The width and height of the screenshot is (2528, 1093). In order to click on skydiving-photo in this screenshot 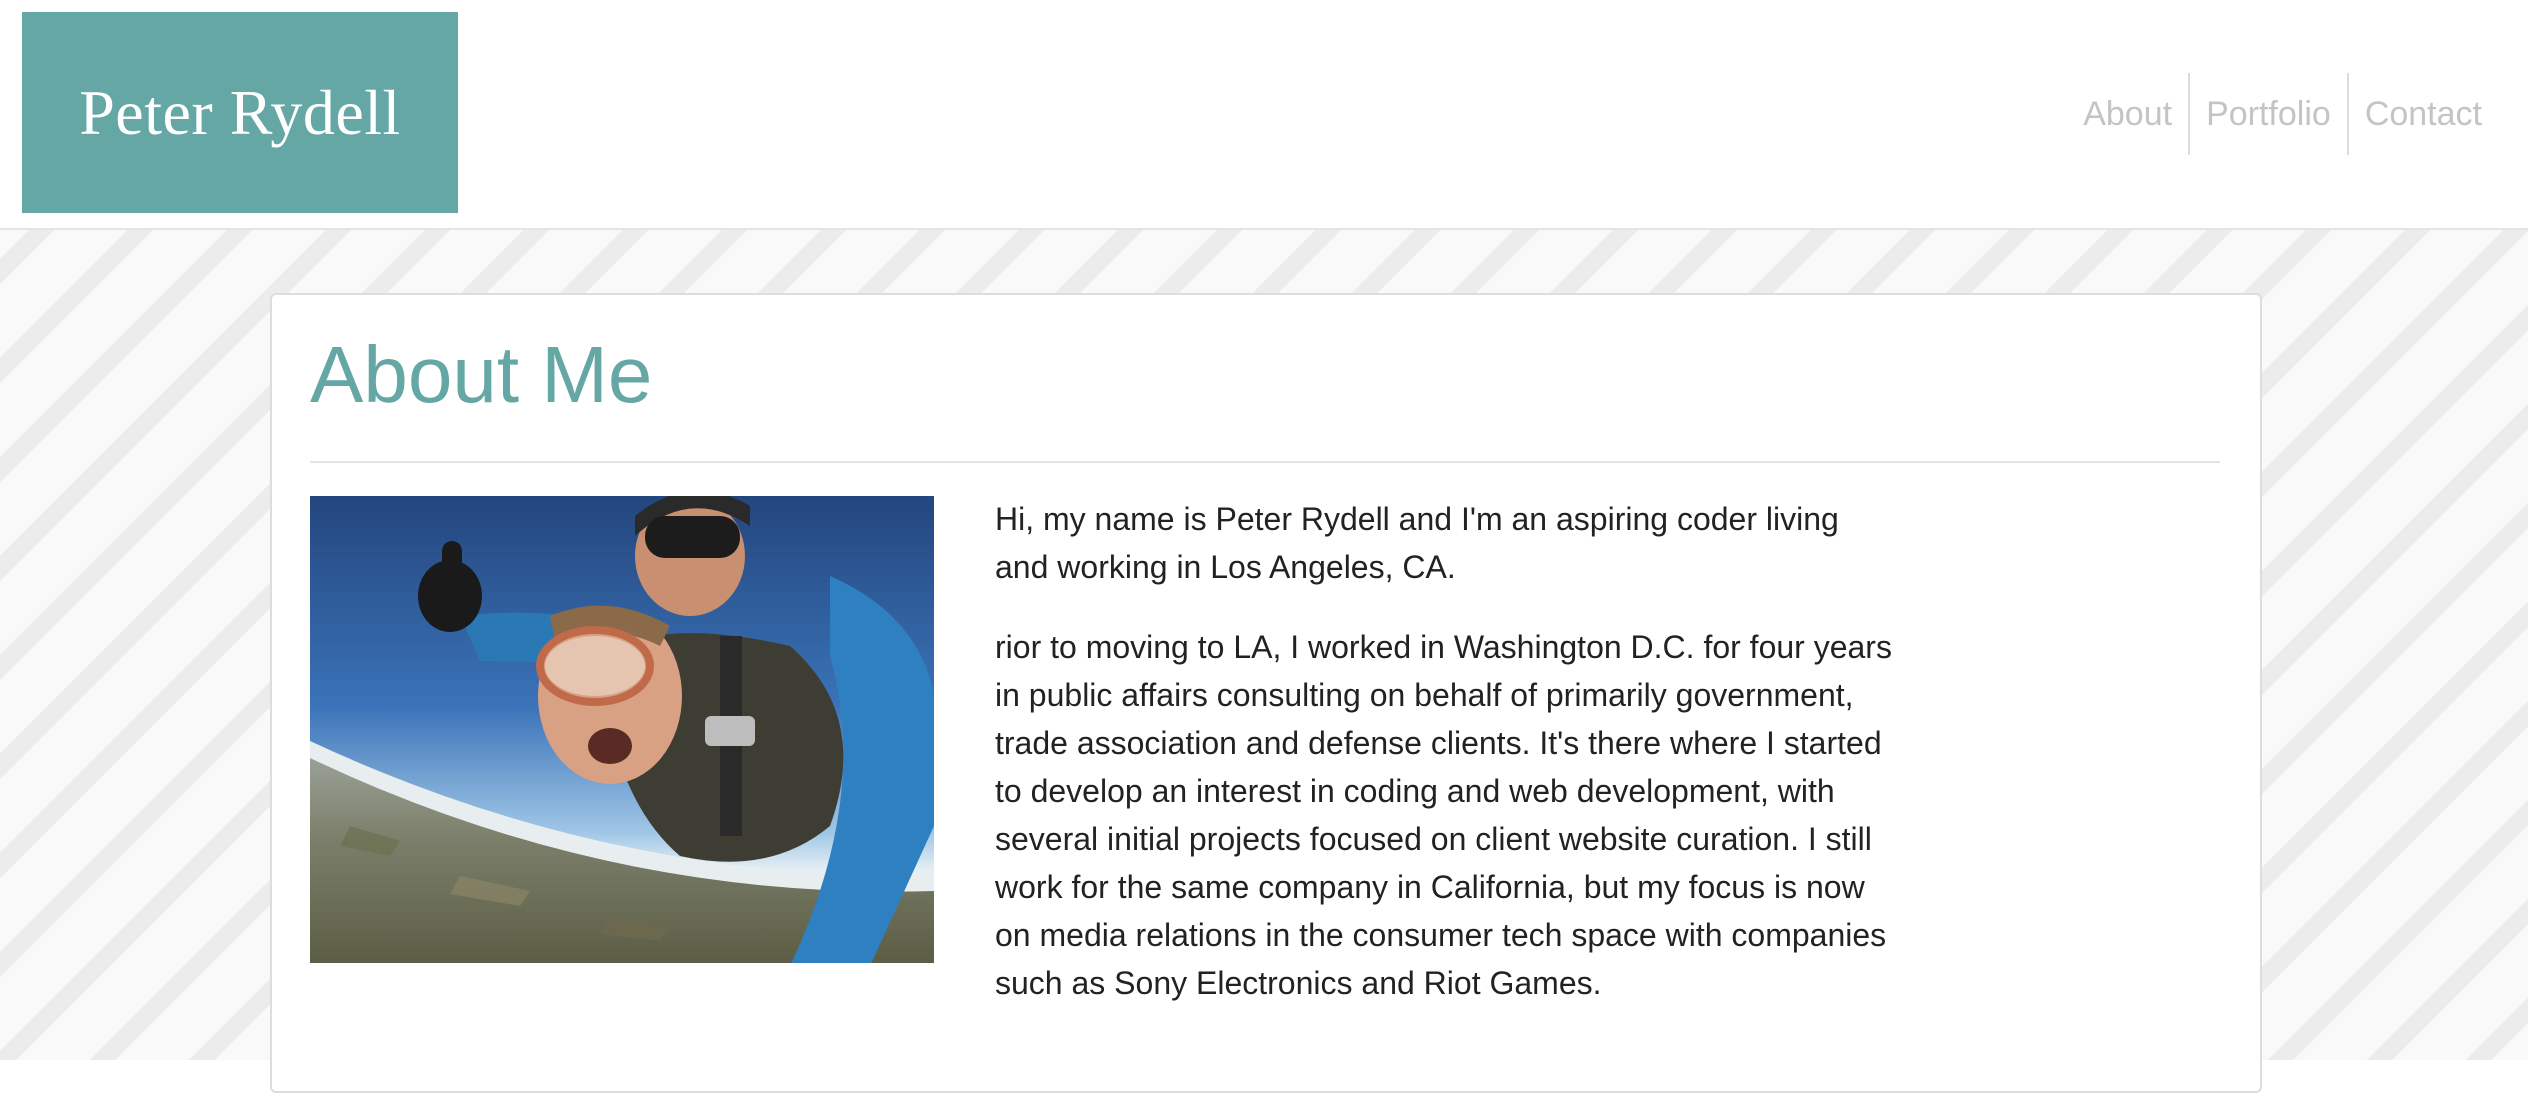, I will do `click(622, 729)`.